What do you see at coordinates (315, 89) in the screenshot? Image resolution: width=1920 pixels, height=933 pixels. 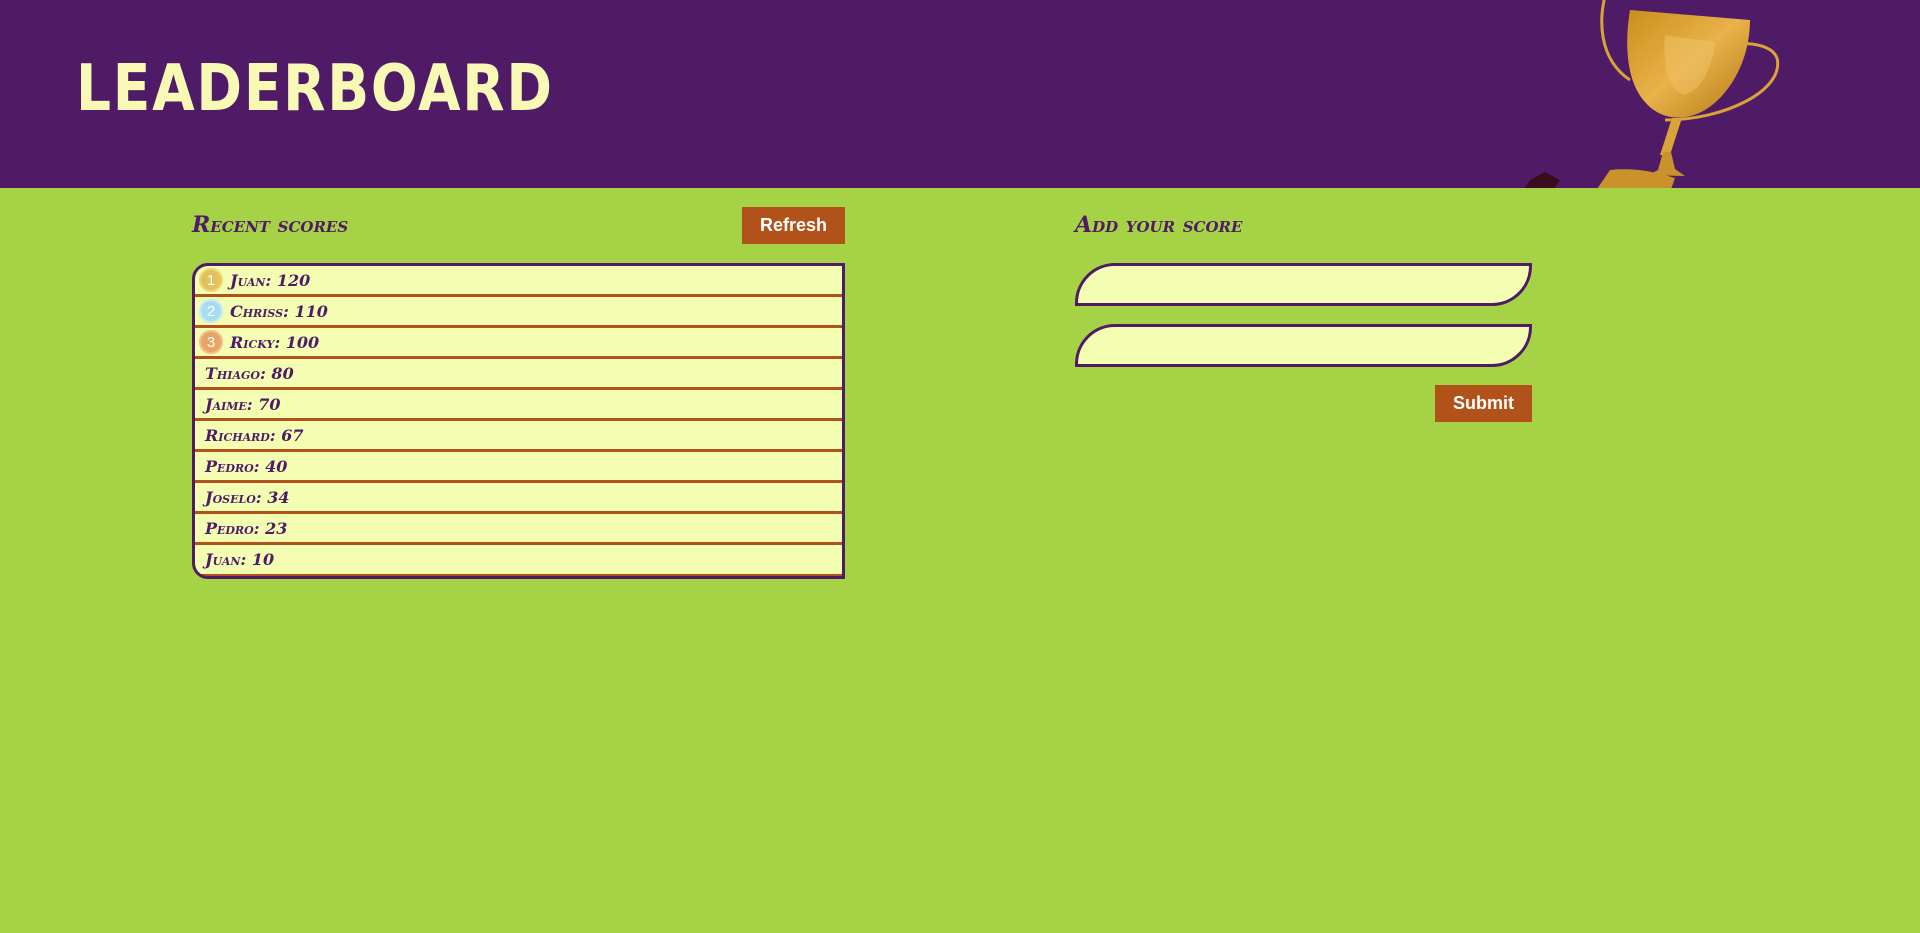 I see `page-title: LEADERBOARD` at bounding box center [315, 89].